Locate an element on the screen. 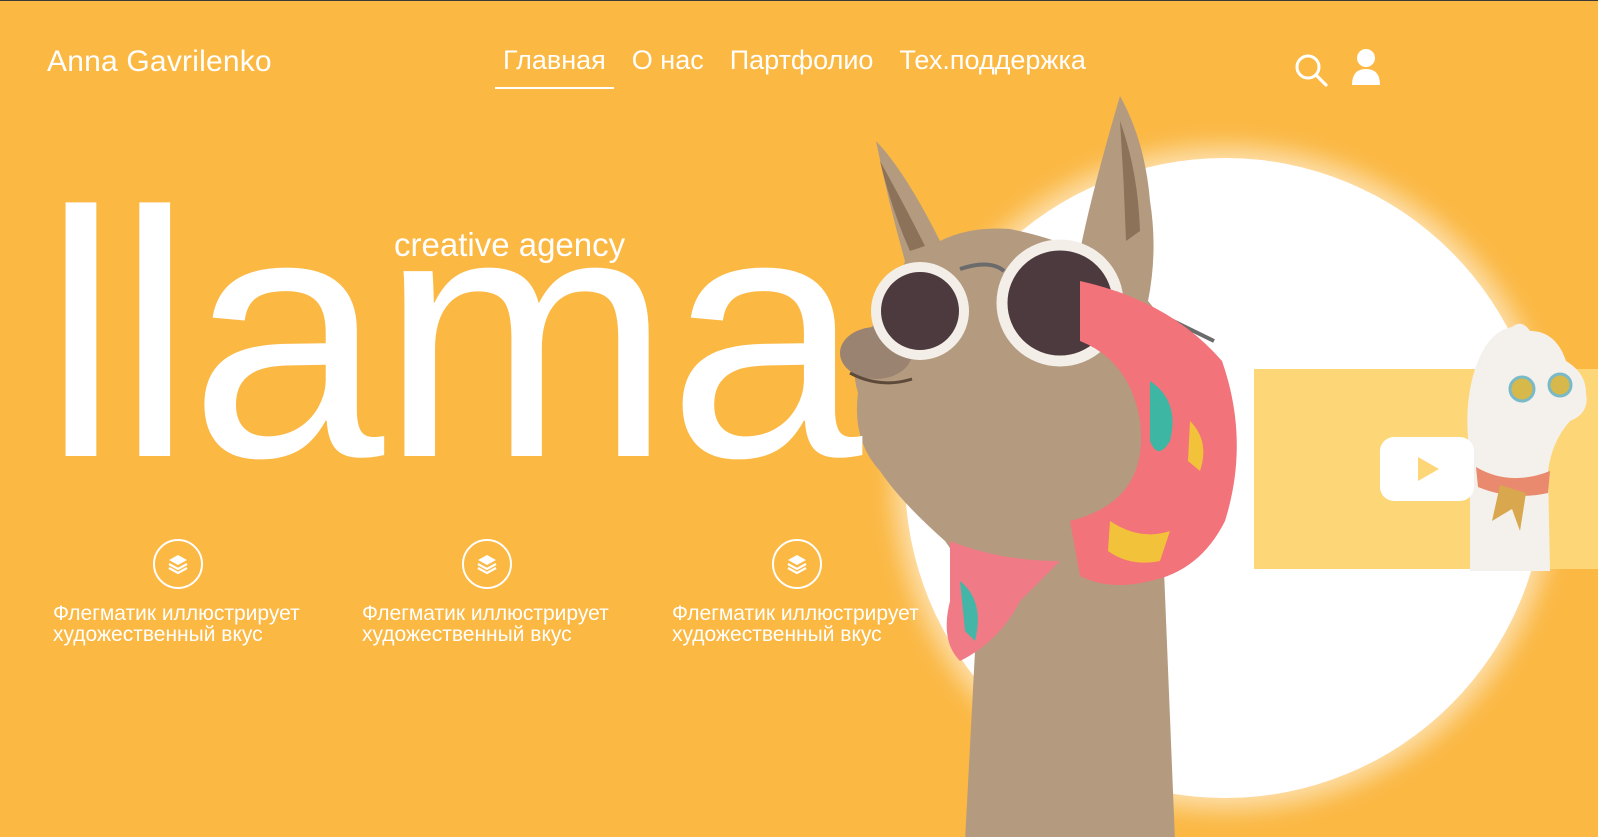  main-nav: Главная О нас Партфолио Тех.поддержка is located at coordinates (799, 67).